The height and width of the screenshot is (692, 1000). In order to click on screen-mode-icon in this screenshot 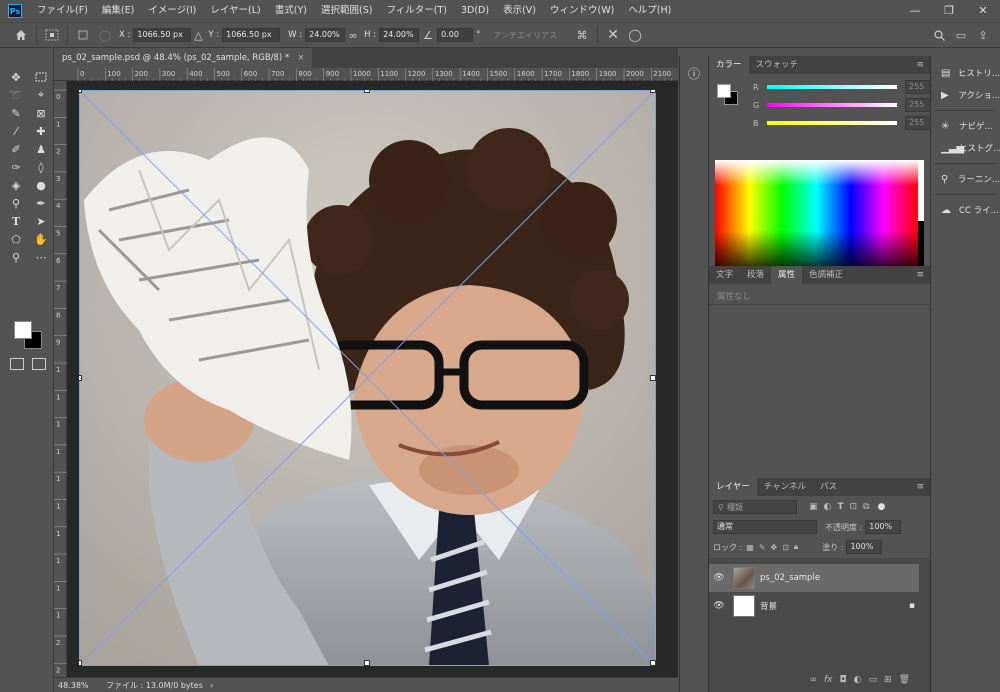, I will do `click(39, 364)`.